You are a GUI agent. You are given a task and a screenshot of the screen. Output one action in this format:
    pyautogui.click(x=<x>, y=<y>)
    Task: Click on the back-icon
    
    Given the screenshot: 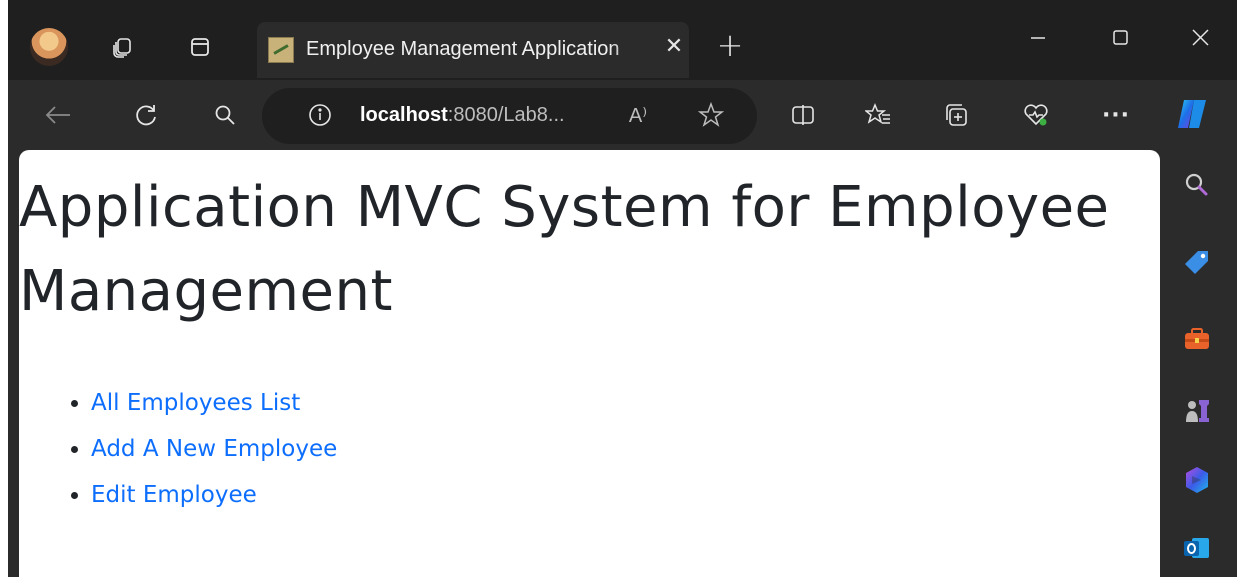 What is the action you would take?
    pyautogui.click(x=58, y=115)
    